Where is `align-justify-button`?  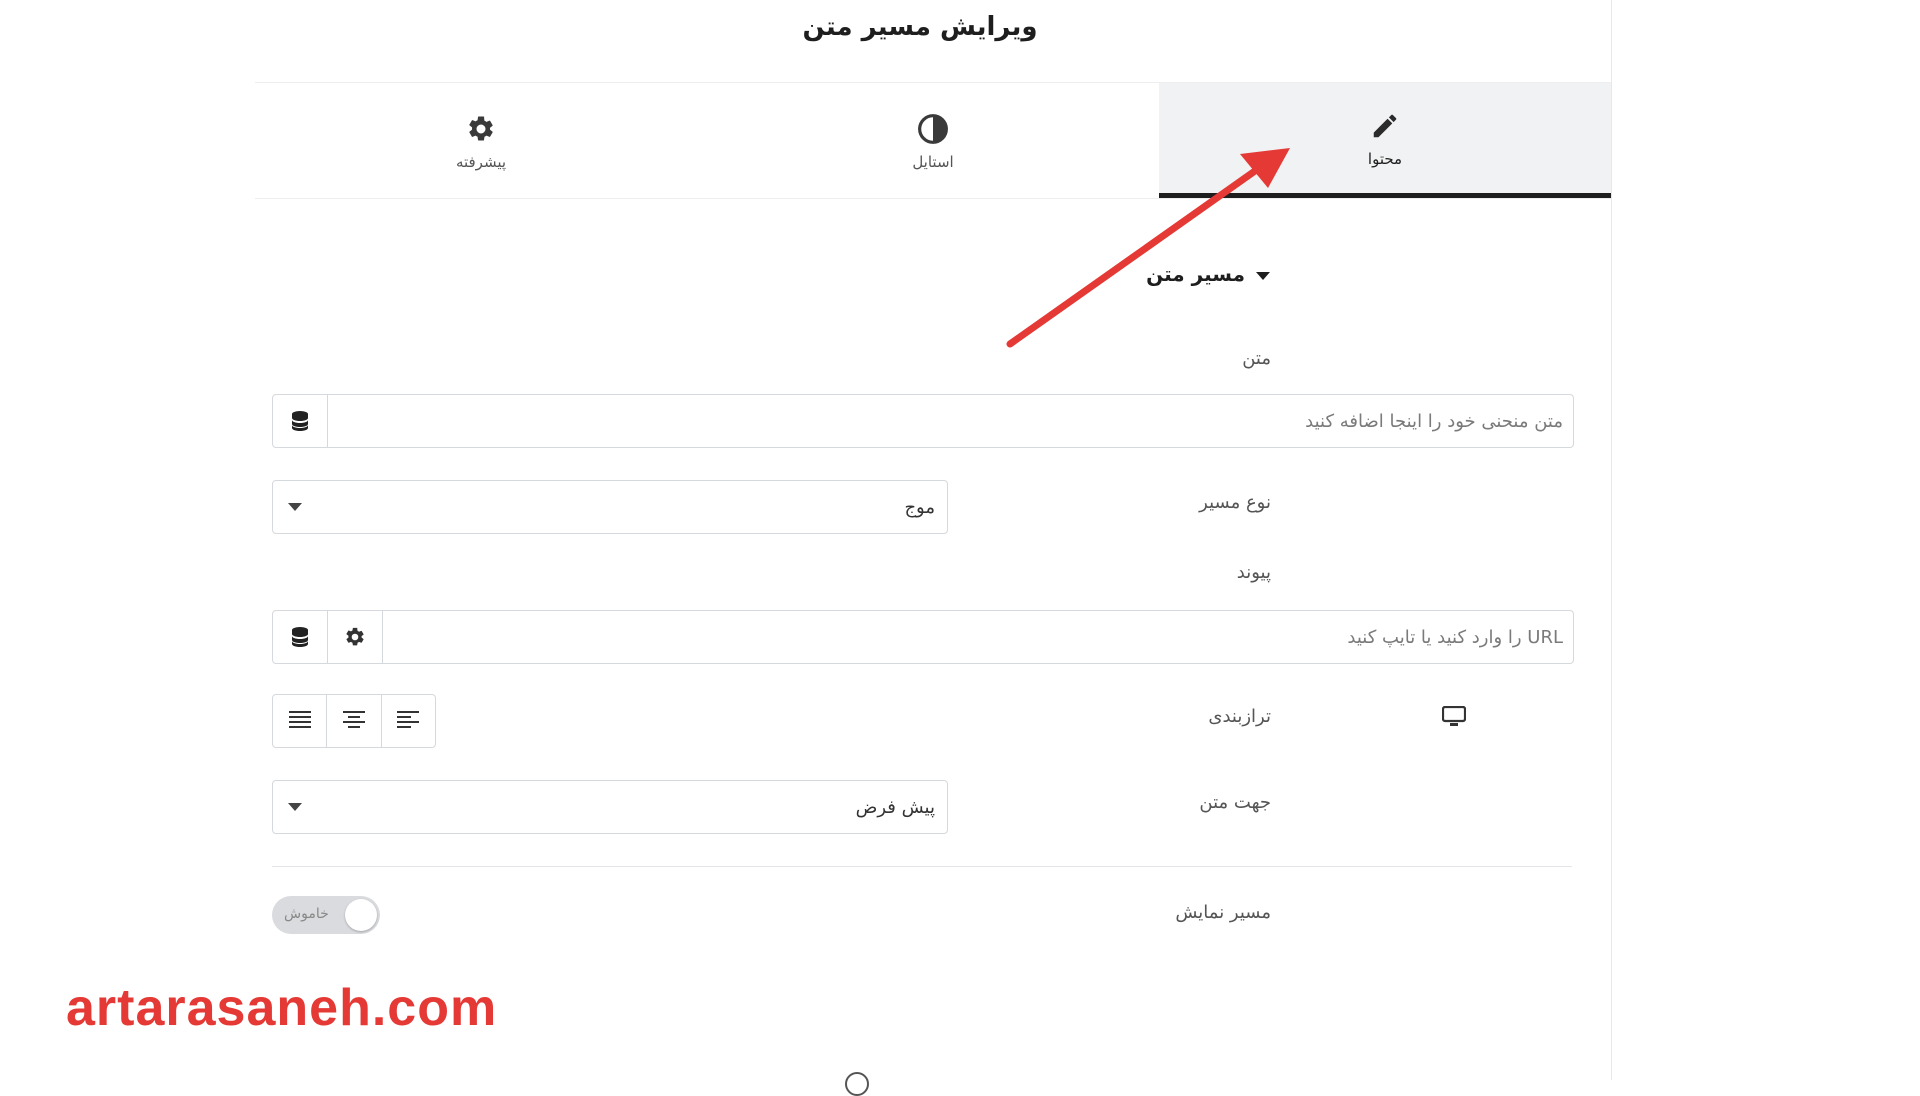
align-justify-button is located at coordinates (300, 721).